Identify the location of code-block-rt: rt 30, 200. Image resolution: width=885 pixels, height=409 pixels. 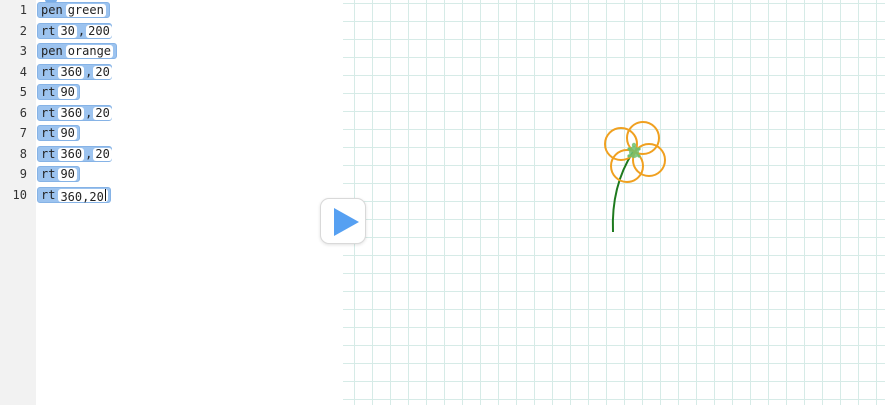
(74, 31).